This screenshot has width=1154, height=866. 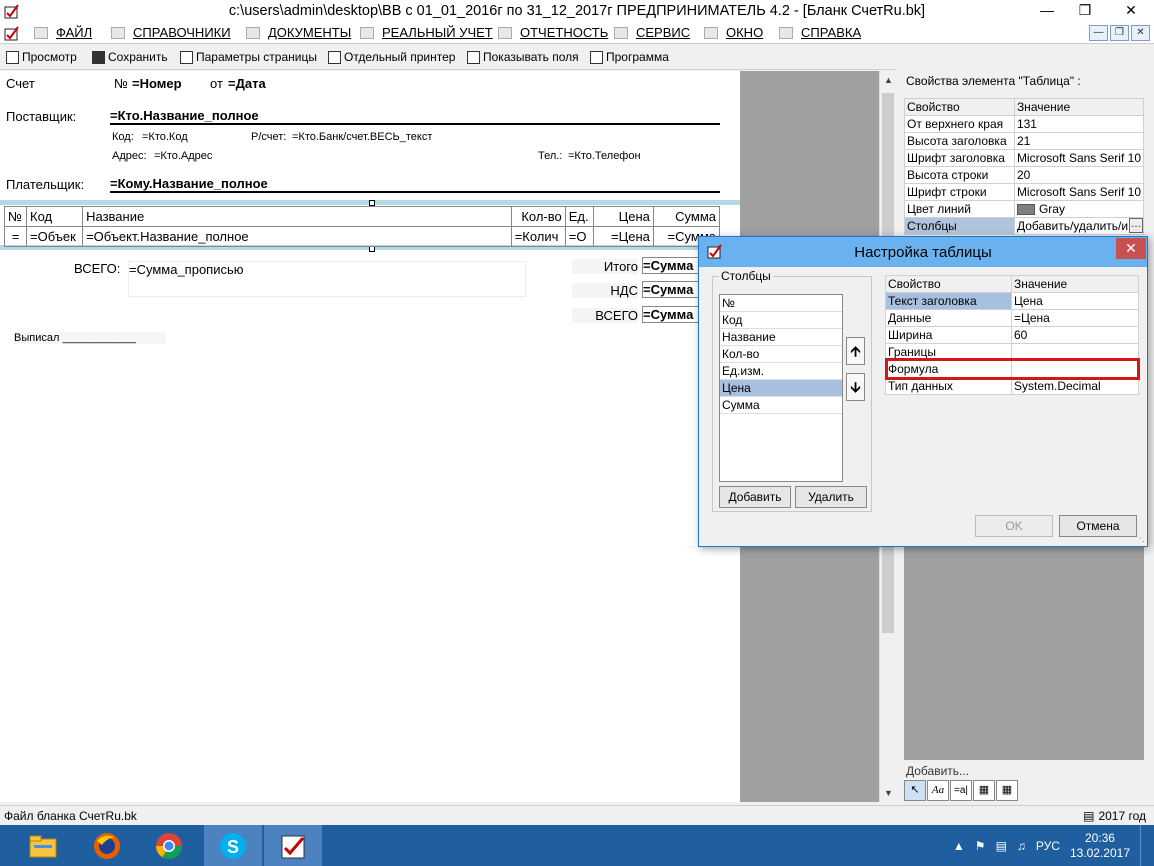 What do you see at coordinates (980, 846) in the screenshot?
I see `flag-icon: ⚑` at bounding box center [980, 846].